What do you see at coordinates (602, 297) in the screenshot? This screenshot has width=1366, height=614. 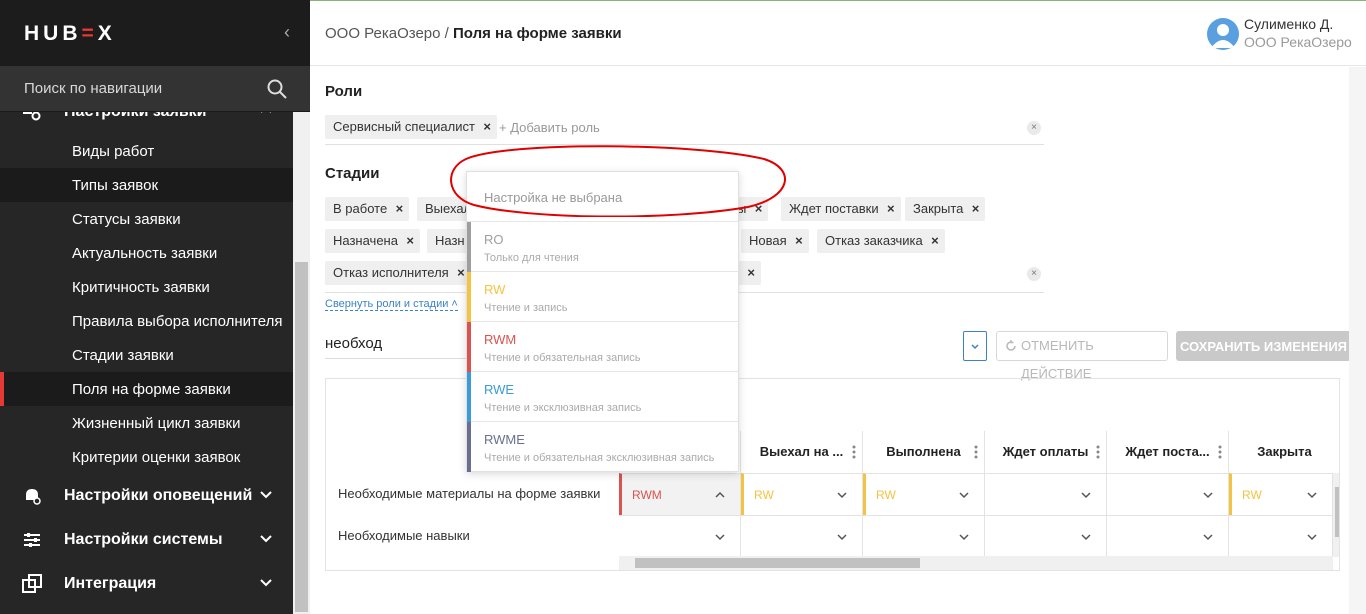 I see `dropdown-option-rw: RW Чтение и запись` at bounding box center [602, 297].